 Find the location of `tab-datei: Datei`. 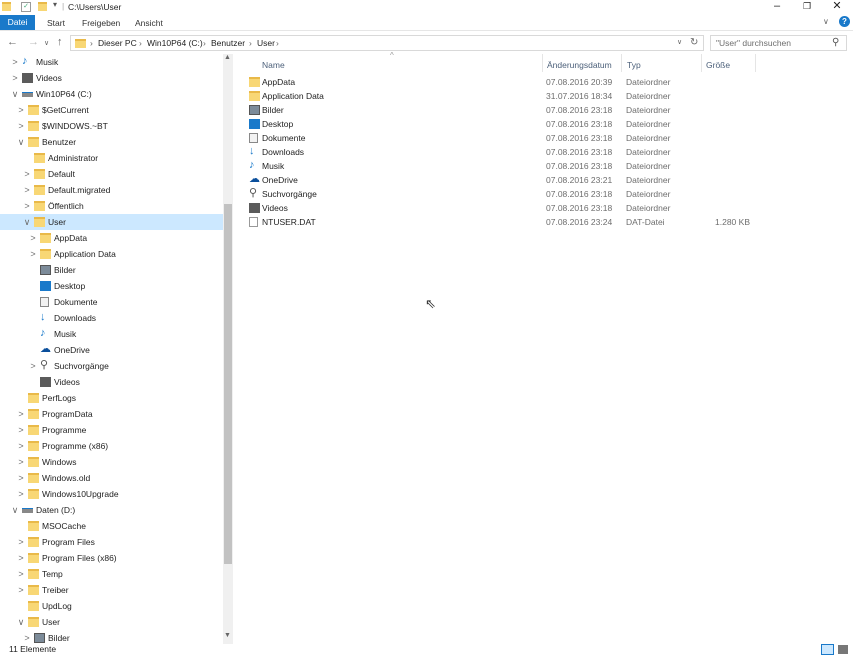

tab-datei: Datei is located at coordinates (17, 22).